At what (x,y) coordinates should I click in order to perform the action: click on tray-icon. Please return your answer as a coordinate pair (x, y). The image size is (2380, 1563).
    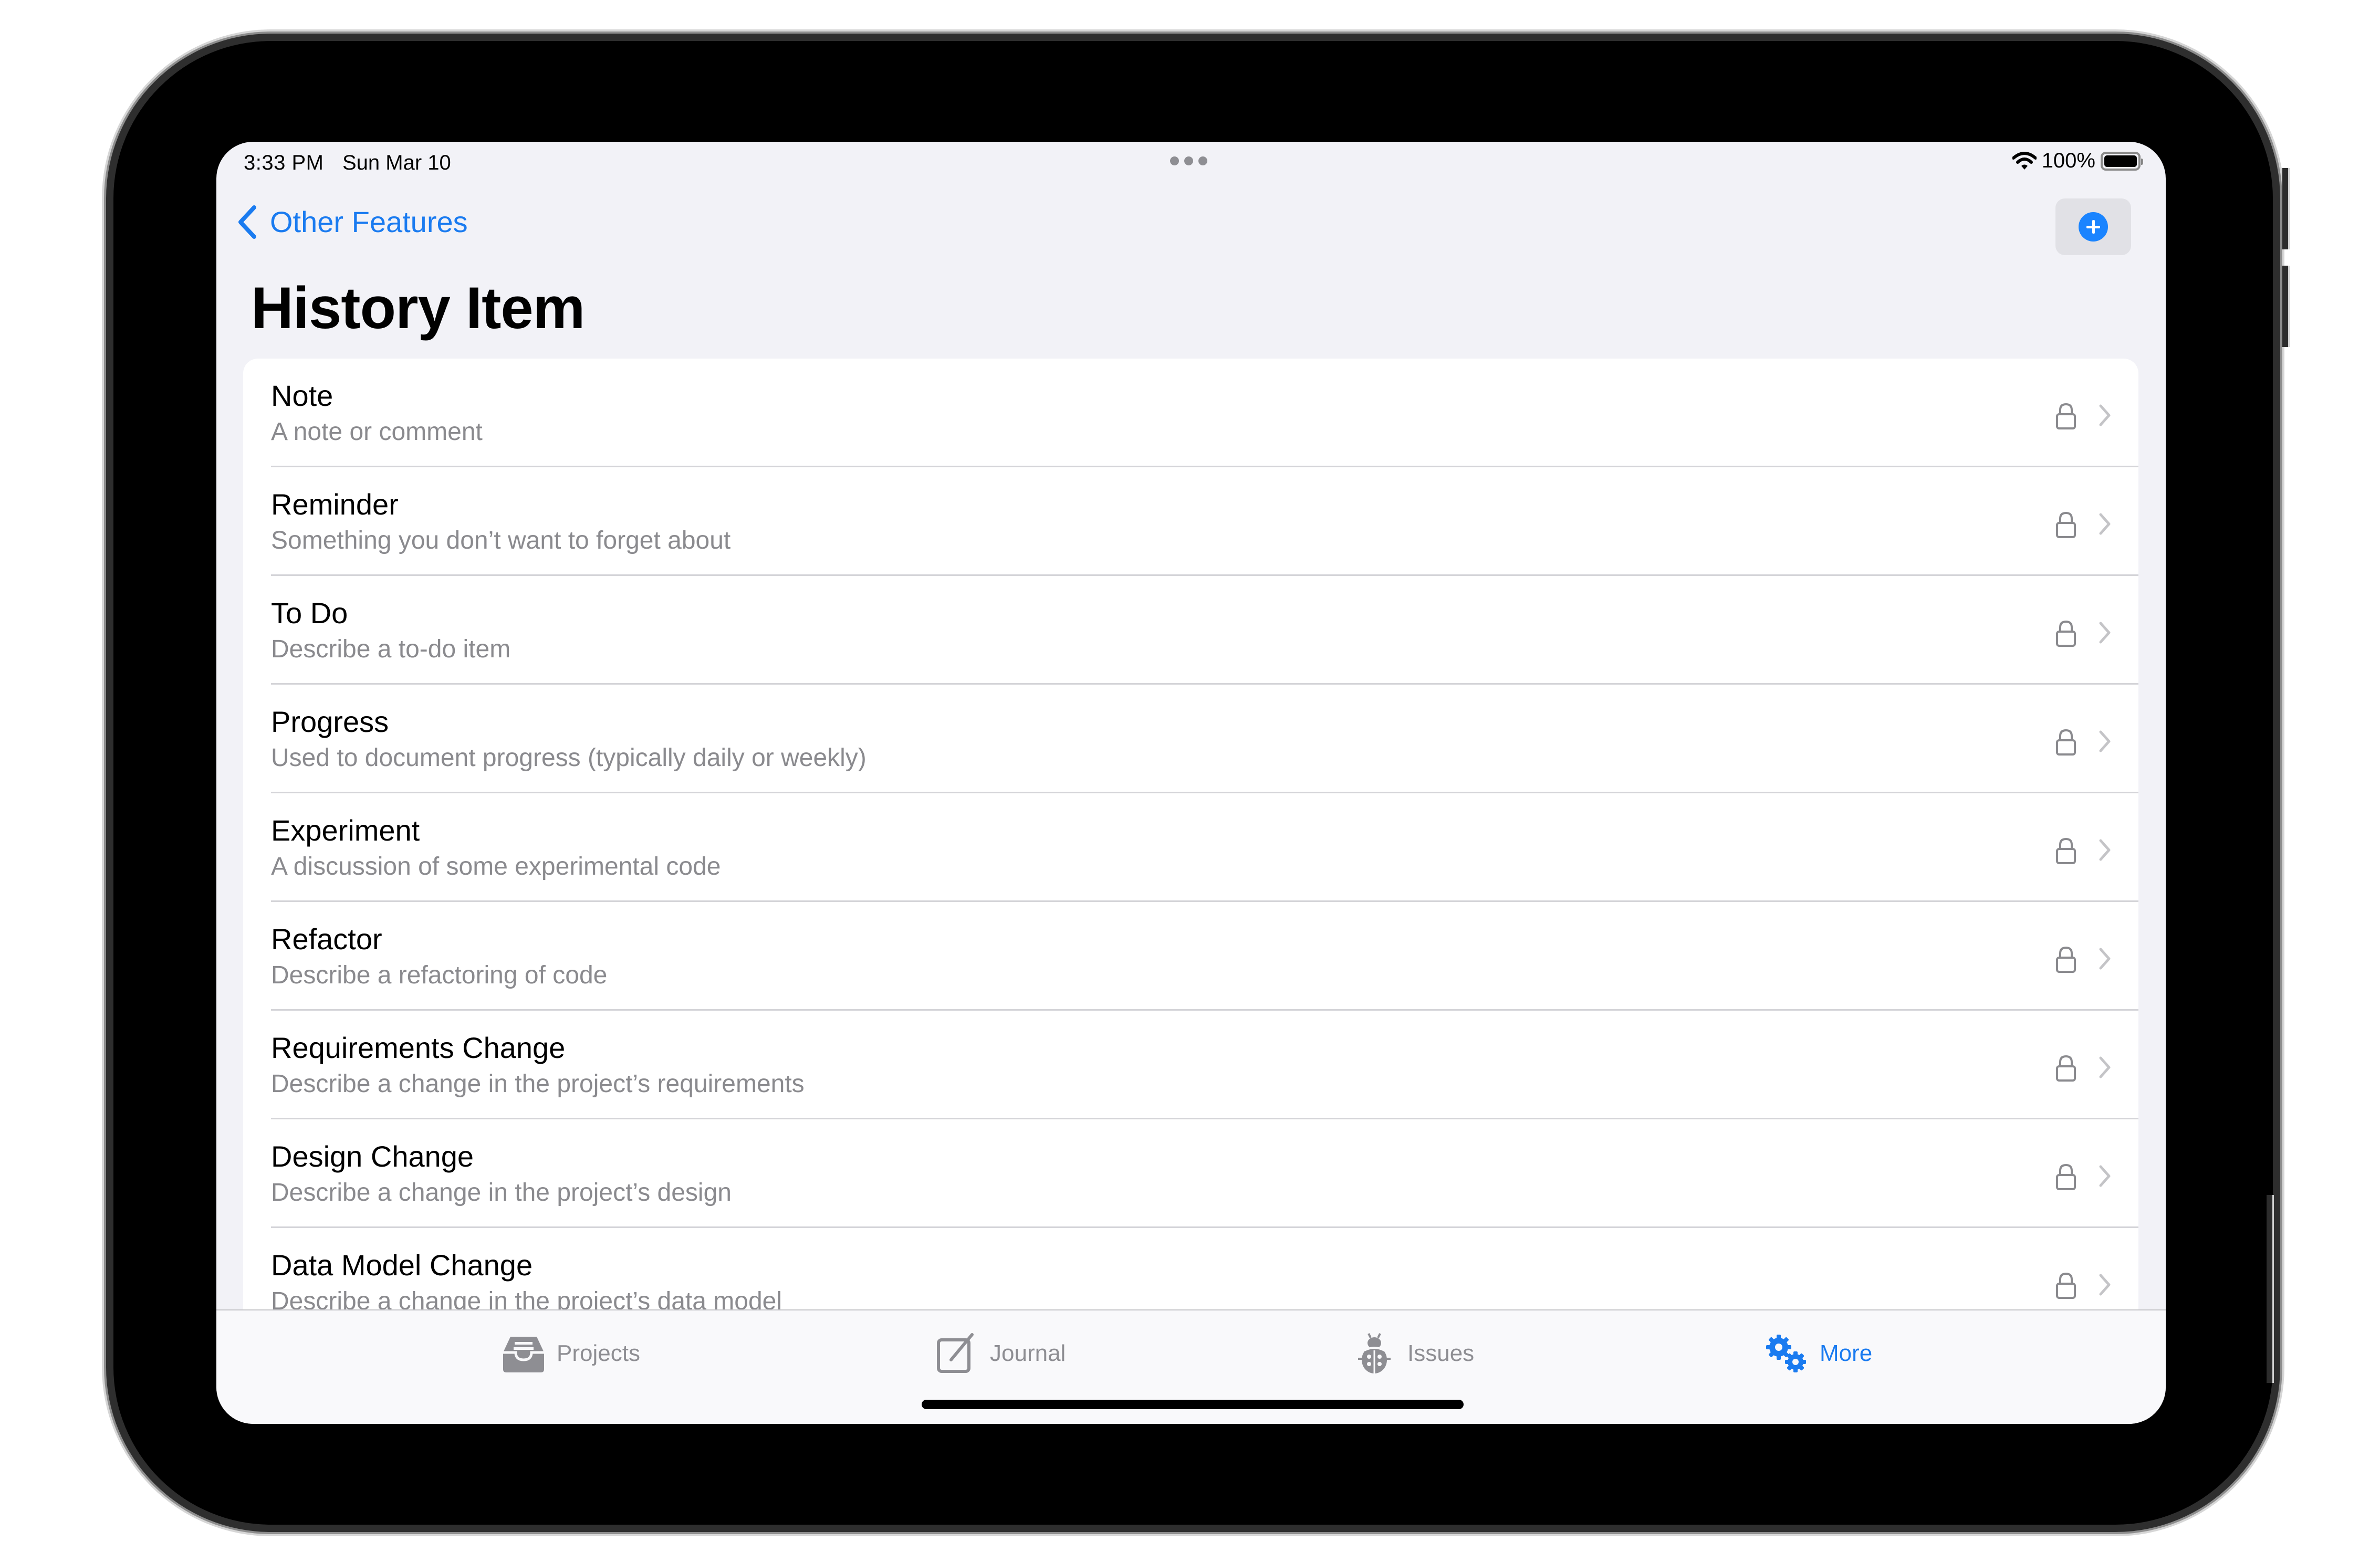
    Looking at the image, I should click on (523, 1354).